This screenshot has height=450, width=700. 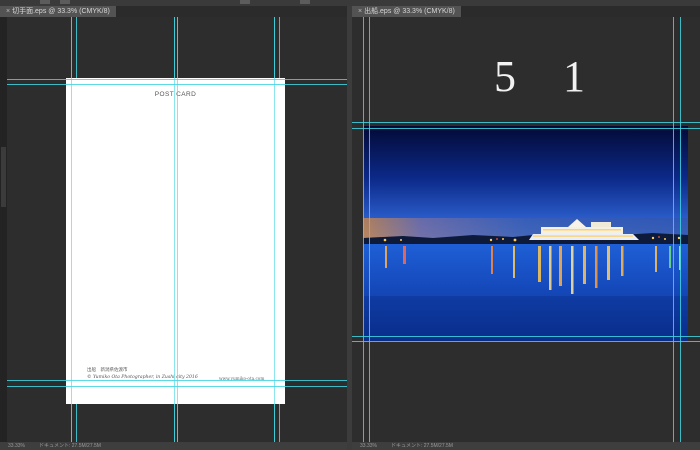 I want to click on page-number-label: 5 1, so click(x=548, y=76).